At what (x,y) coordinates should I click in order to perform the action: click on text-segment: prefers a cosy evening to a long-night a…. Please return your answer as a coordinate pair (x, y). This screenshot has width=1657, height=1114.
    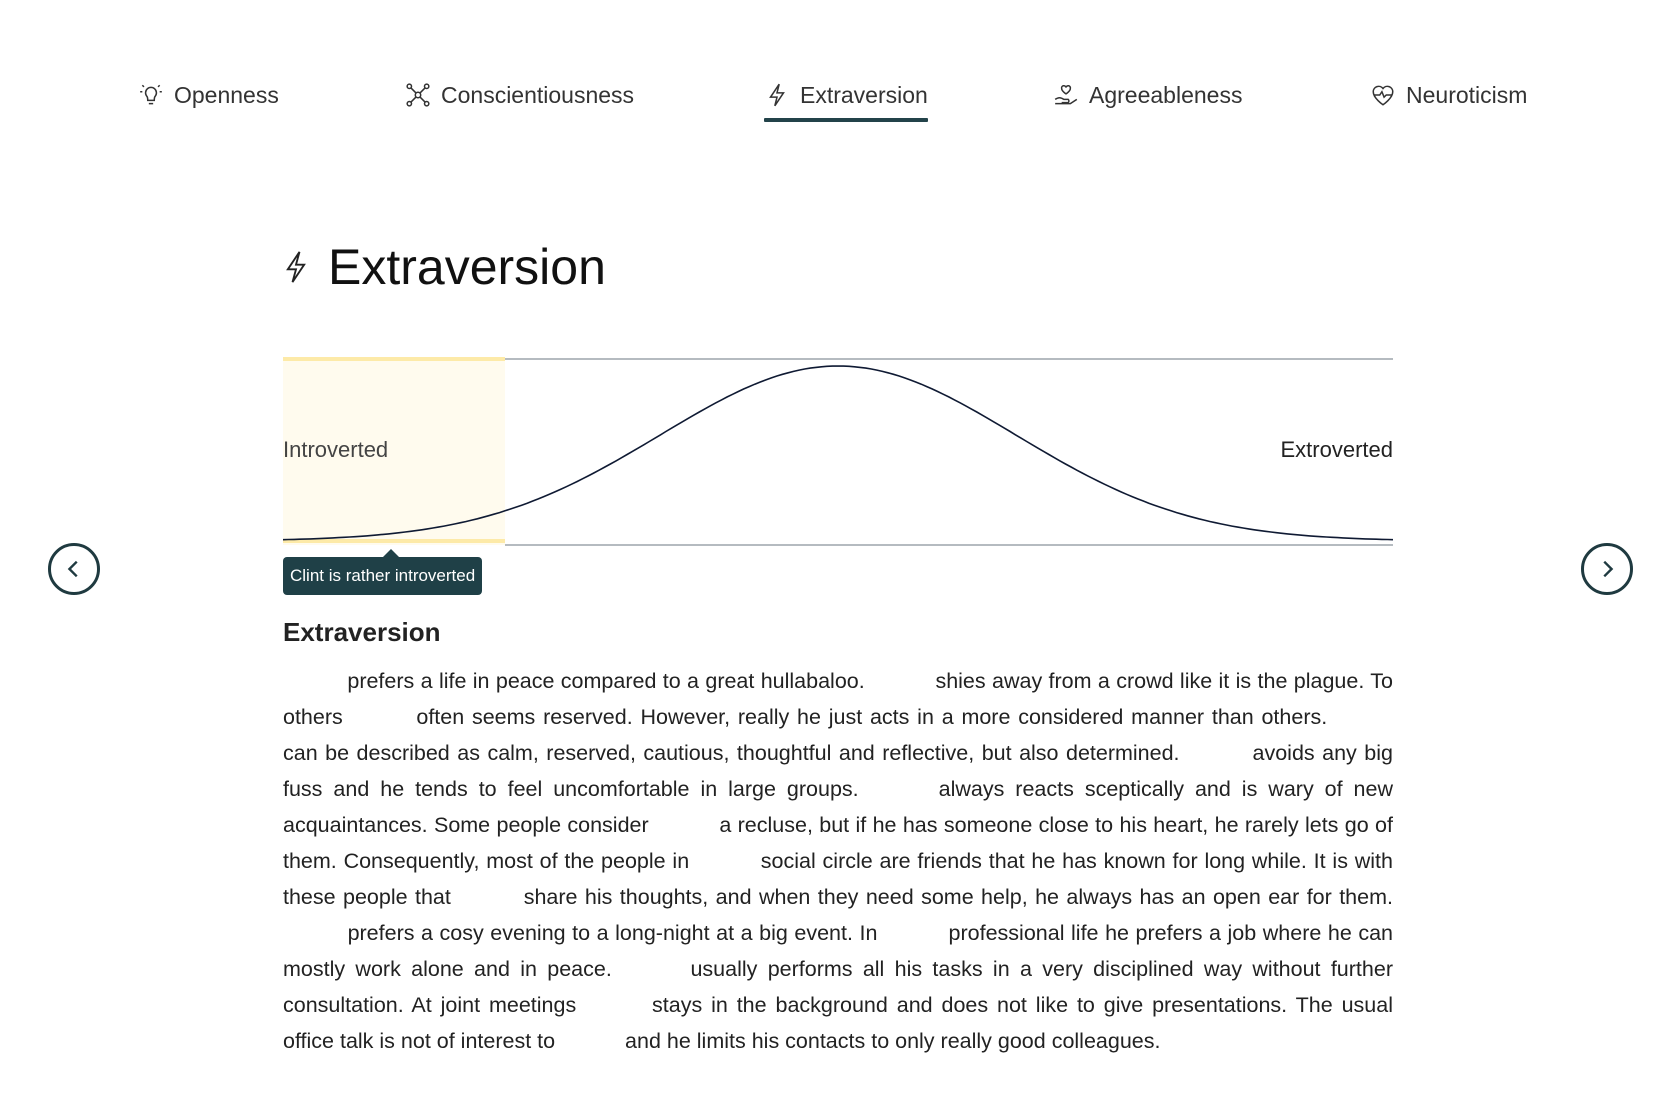
    Looking at the image, I should click on (612, 933).